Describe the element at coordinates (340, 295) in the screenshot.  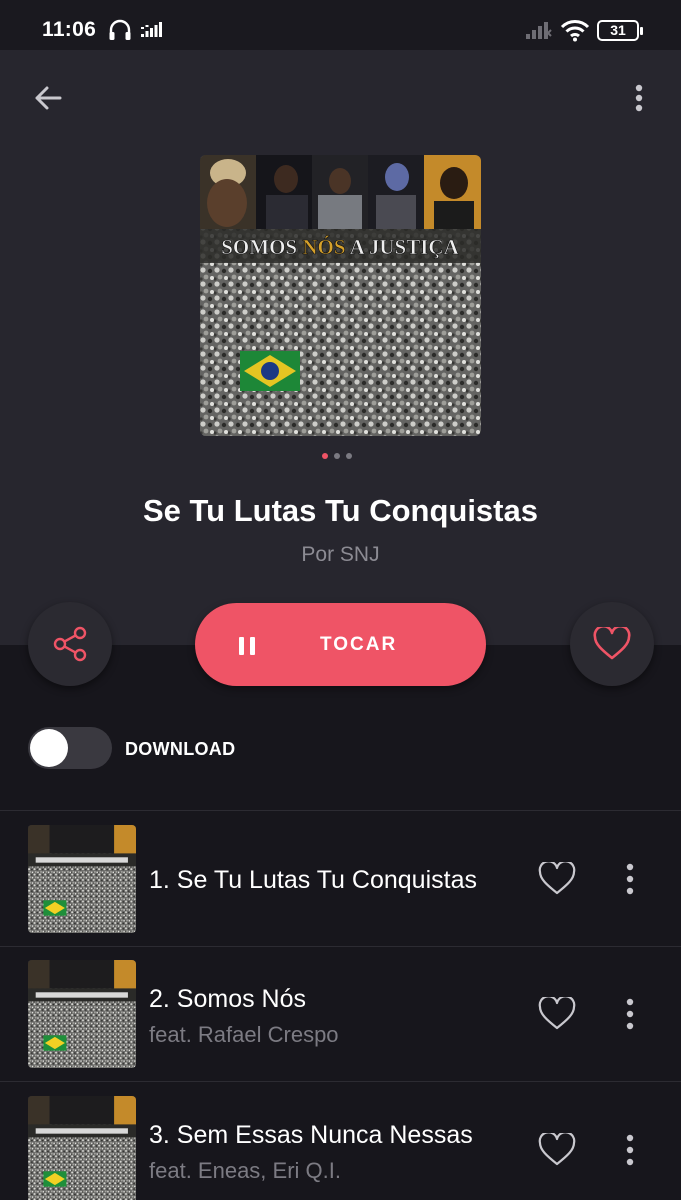
I see `album-cover: SOMOS NÓS A JUSTIÇA` at that location.